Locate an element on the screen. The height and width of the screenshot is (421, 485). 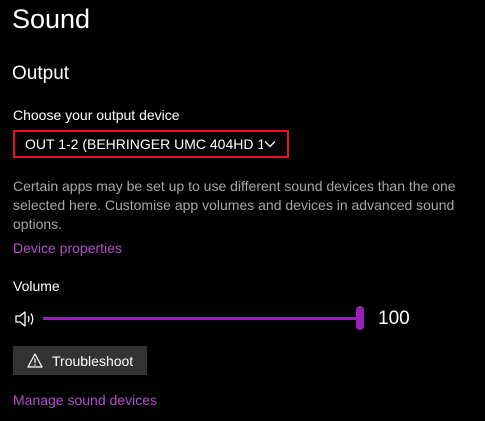
page-title: Sound is located at coordinates (51, 19).